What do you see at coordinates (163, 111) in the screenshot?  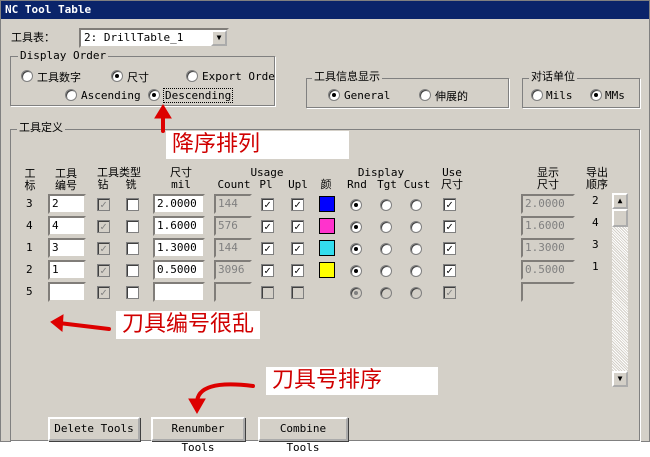 I see `arrow-up-head` at bounding box center [163, 111].